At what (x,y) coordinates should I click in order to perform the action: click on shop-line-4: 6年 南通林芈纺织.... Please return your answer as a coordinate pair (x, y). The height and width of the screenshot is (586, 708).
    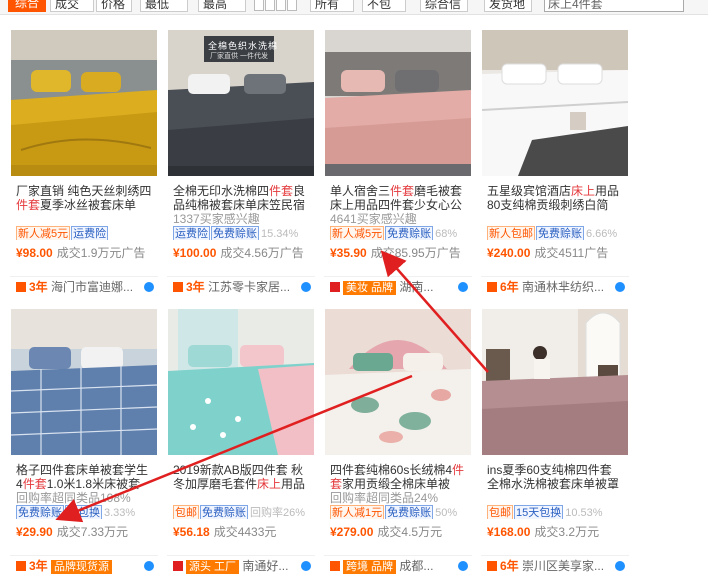
    Looking at the image, I should click on (555, 286).